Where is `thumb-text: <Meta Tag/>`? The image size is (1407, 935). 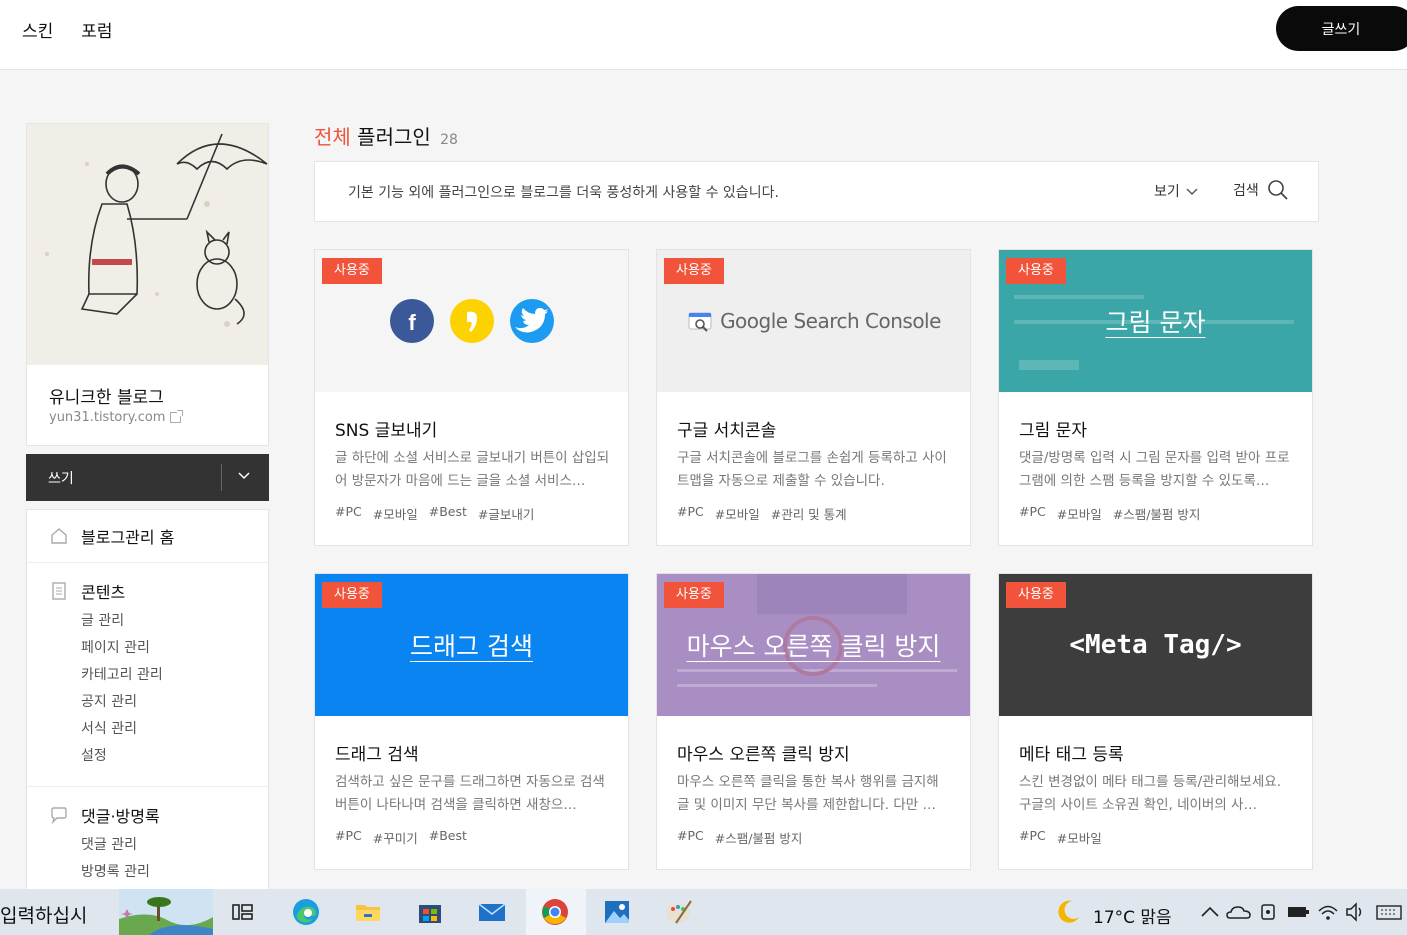
thumb-text: <Meta Tag/> is located at coordinates (1155, 645).